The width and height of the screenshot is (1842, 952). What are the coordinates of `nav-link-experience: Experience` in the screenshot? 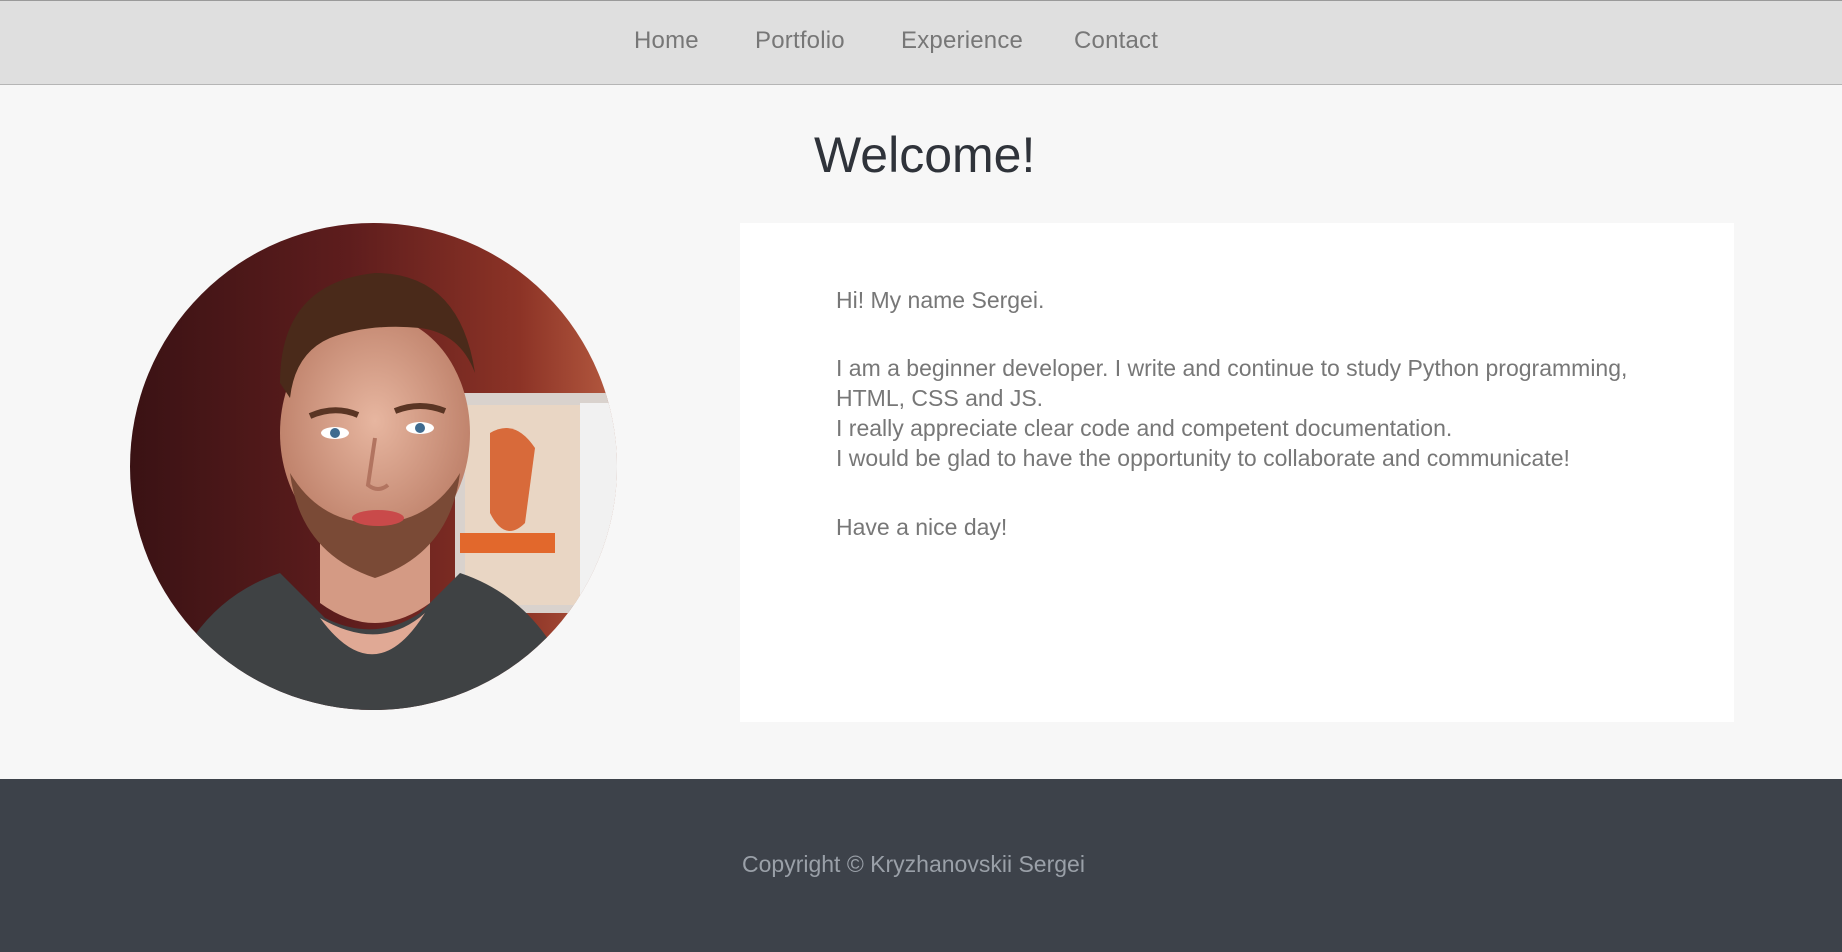 It's located at (962, 41).